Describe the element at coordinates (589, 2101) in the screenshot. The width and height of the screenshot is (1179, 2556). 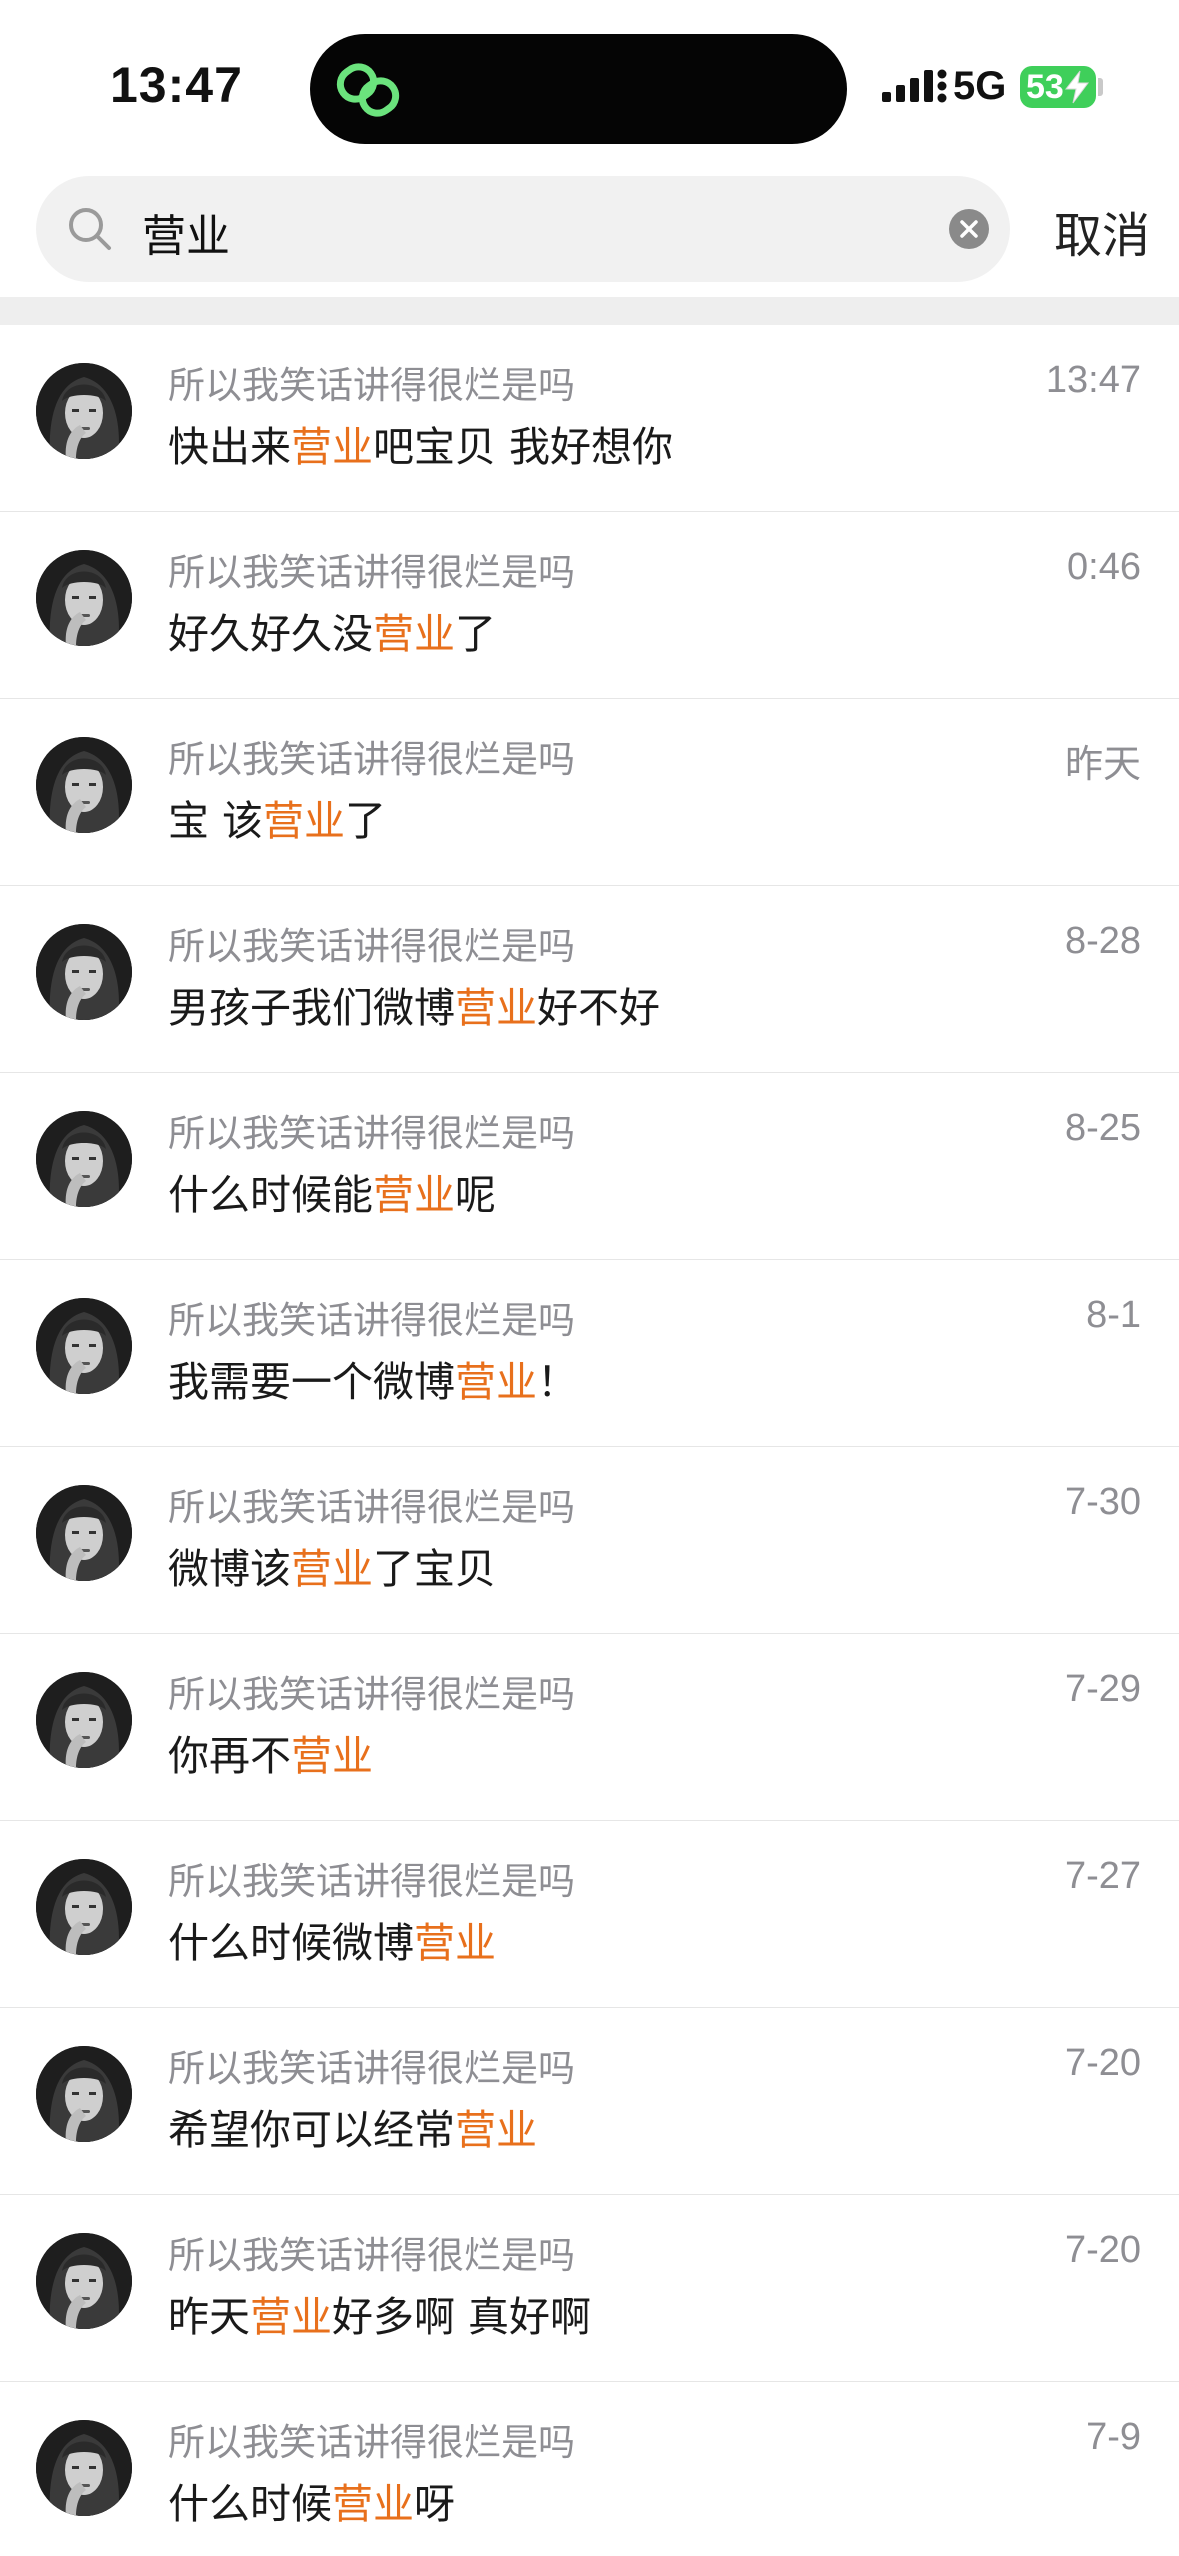
I see `list-item: 所以我笑话讲得很烂是吗 希望你可以经常营业 7-20` at that location.